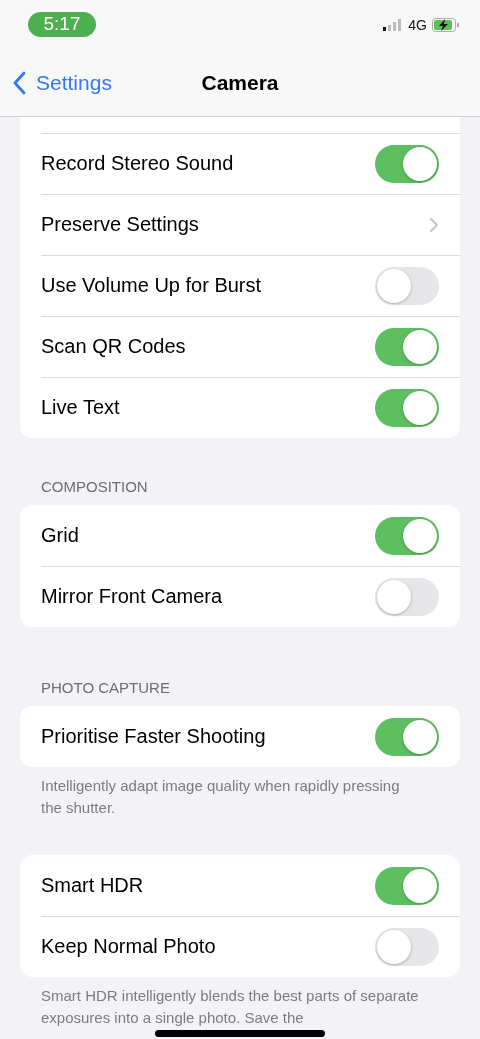 This screenshot has height=1039, width=480. Describe the element at coordinates (120, 224) in the screenshot. I see `setting-label: Preserve Settings` at that location.